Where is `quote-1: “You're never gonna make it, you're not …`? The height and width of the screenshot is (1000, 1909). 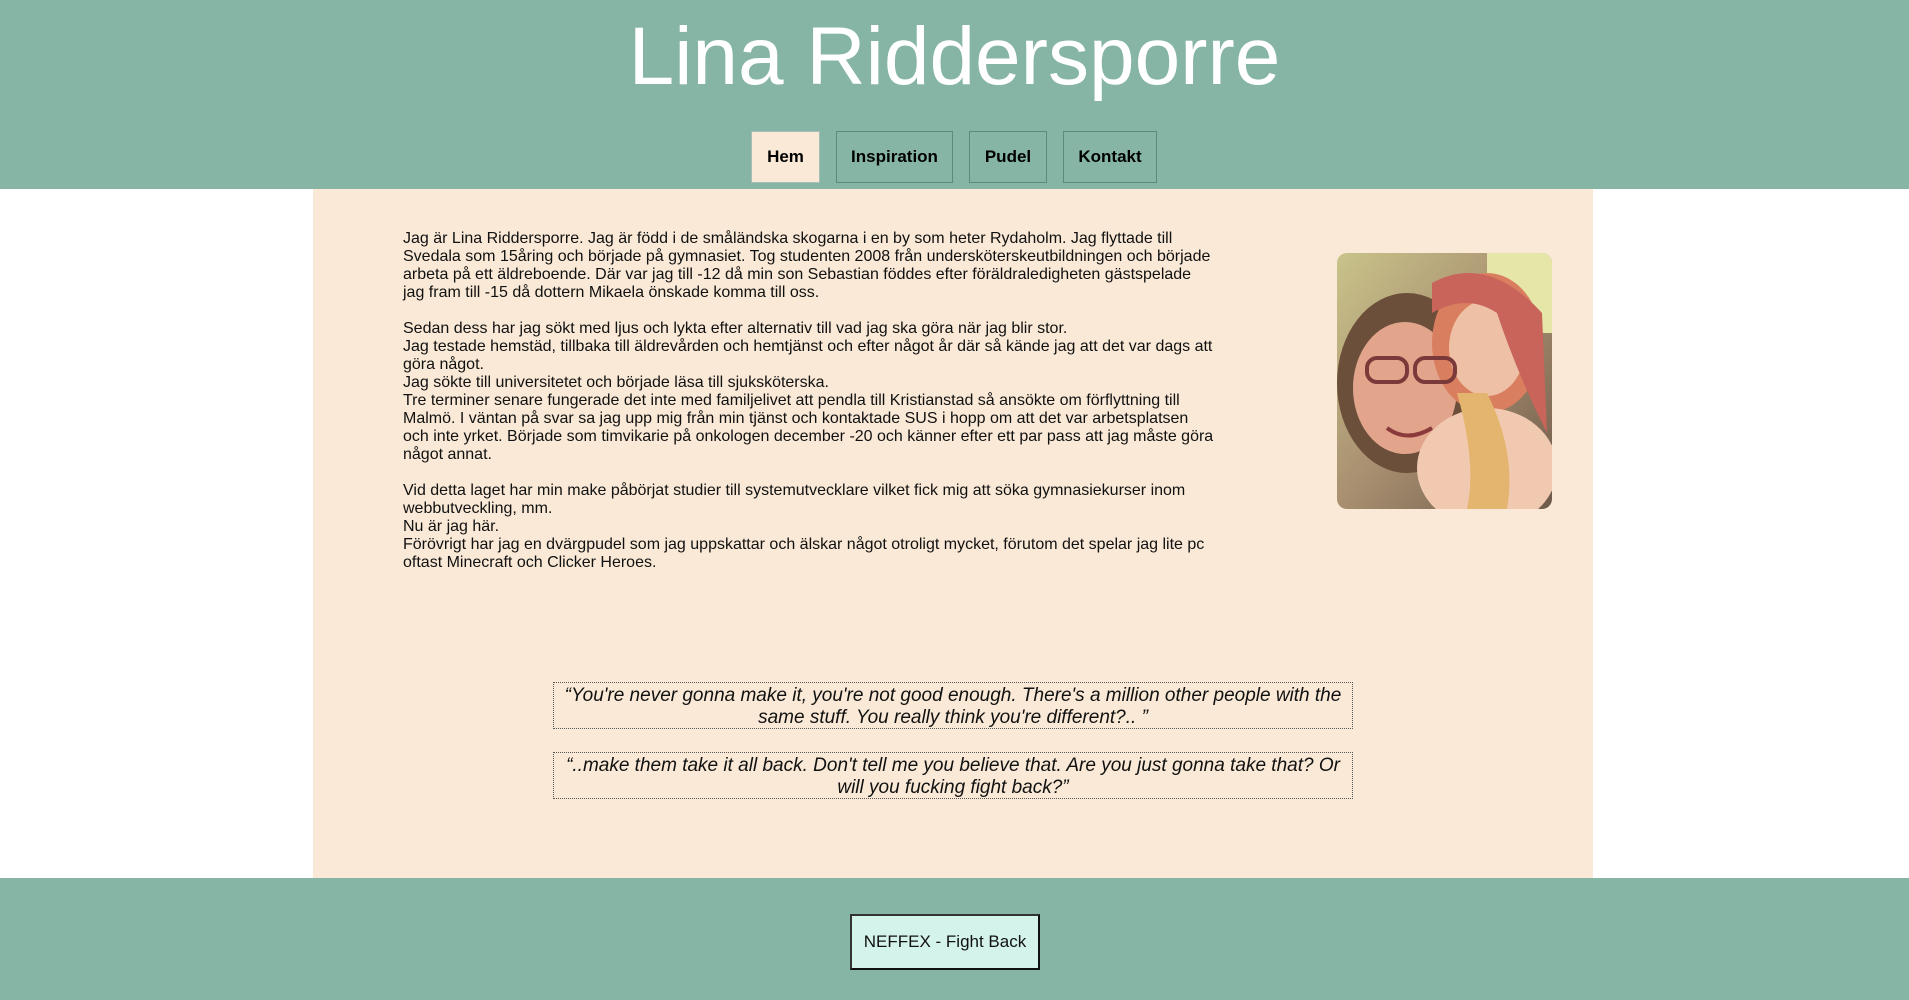 quote-1: “You're never gonna make it, you're not … is located at coordinates (953, 705).